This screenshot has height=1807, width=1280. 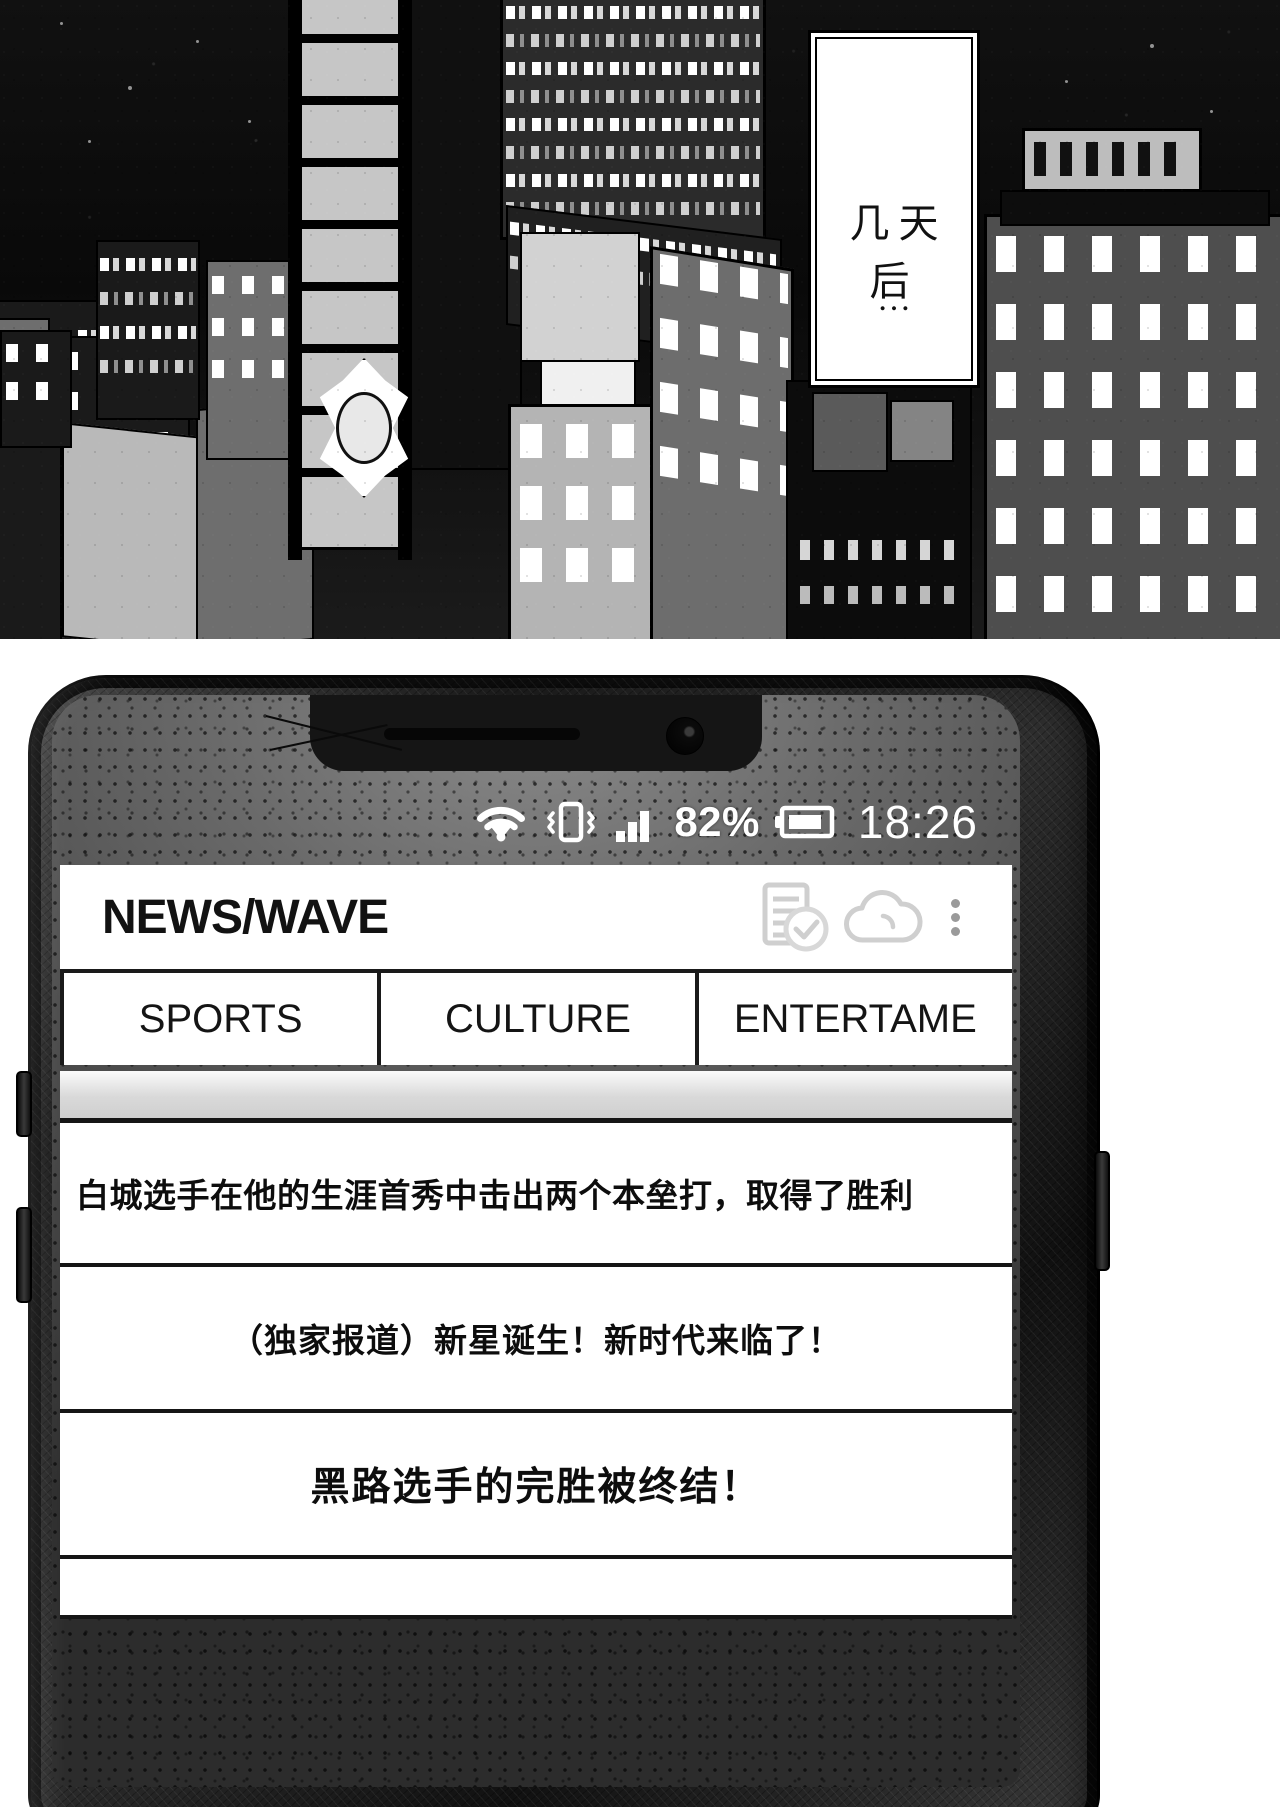 I want to click on volume-up-button, so click(x=24, y=1104).